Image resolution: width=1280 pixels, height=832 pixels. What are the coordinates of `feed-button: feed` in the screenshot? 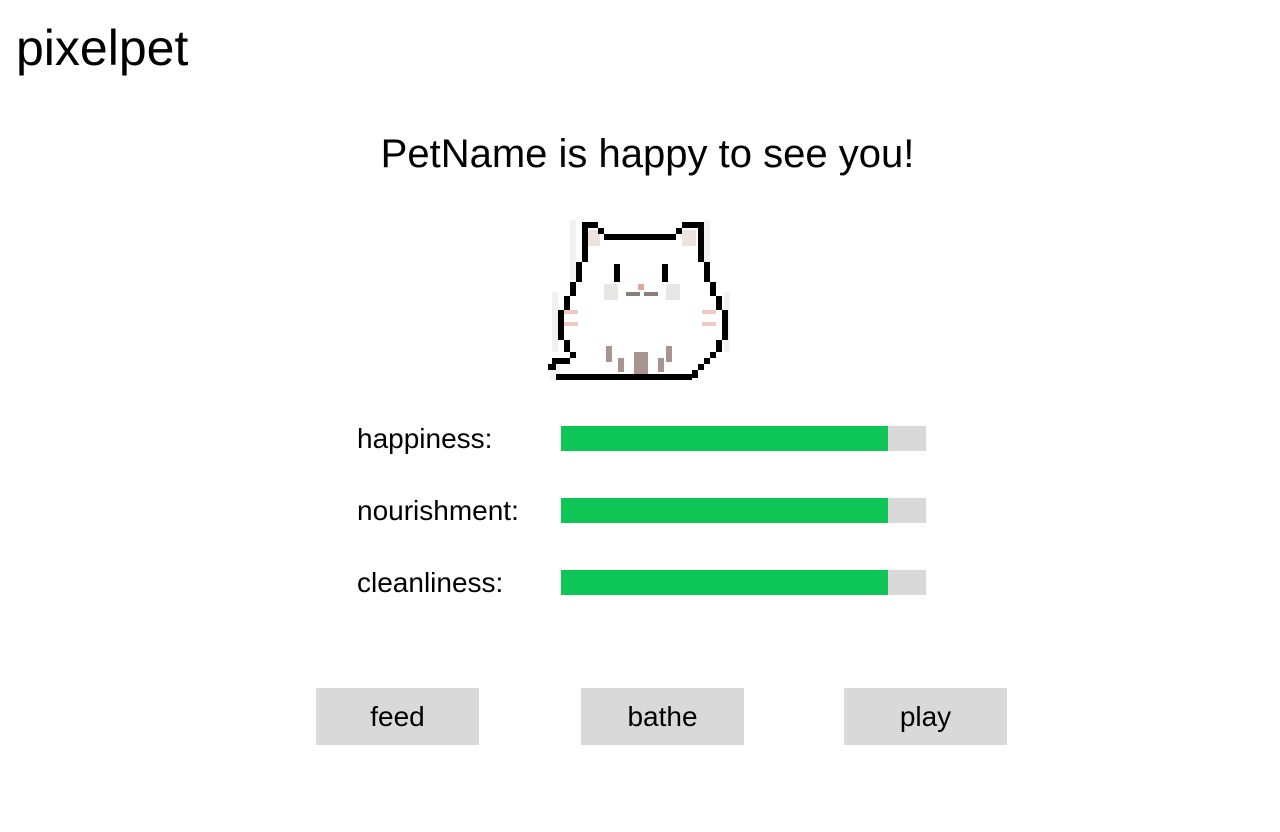 It's located at (397, 716).